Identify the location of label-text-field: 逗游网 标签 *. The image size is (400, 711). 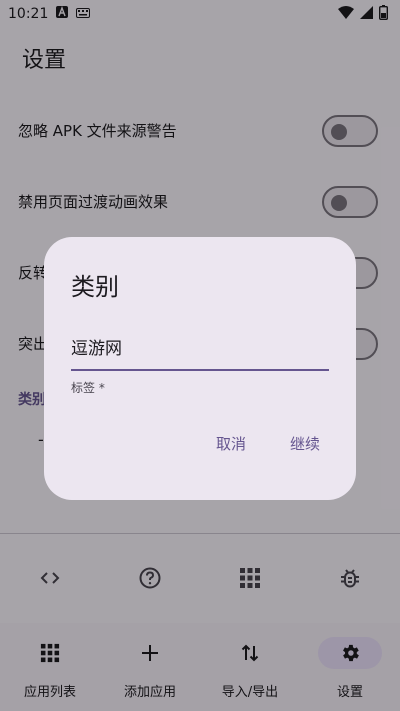
(200, 361).